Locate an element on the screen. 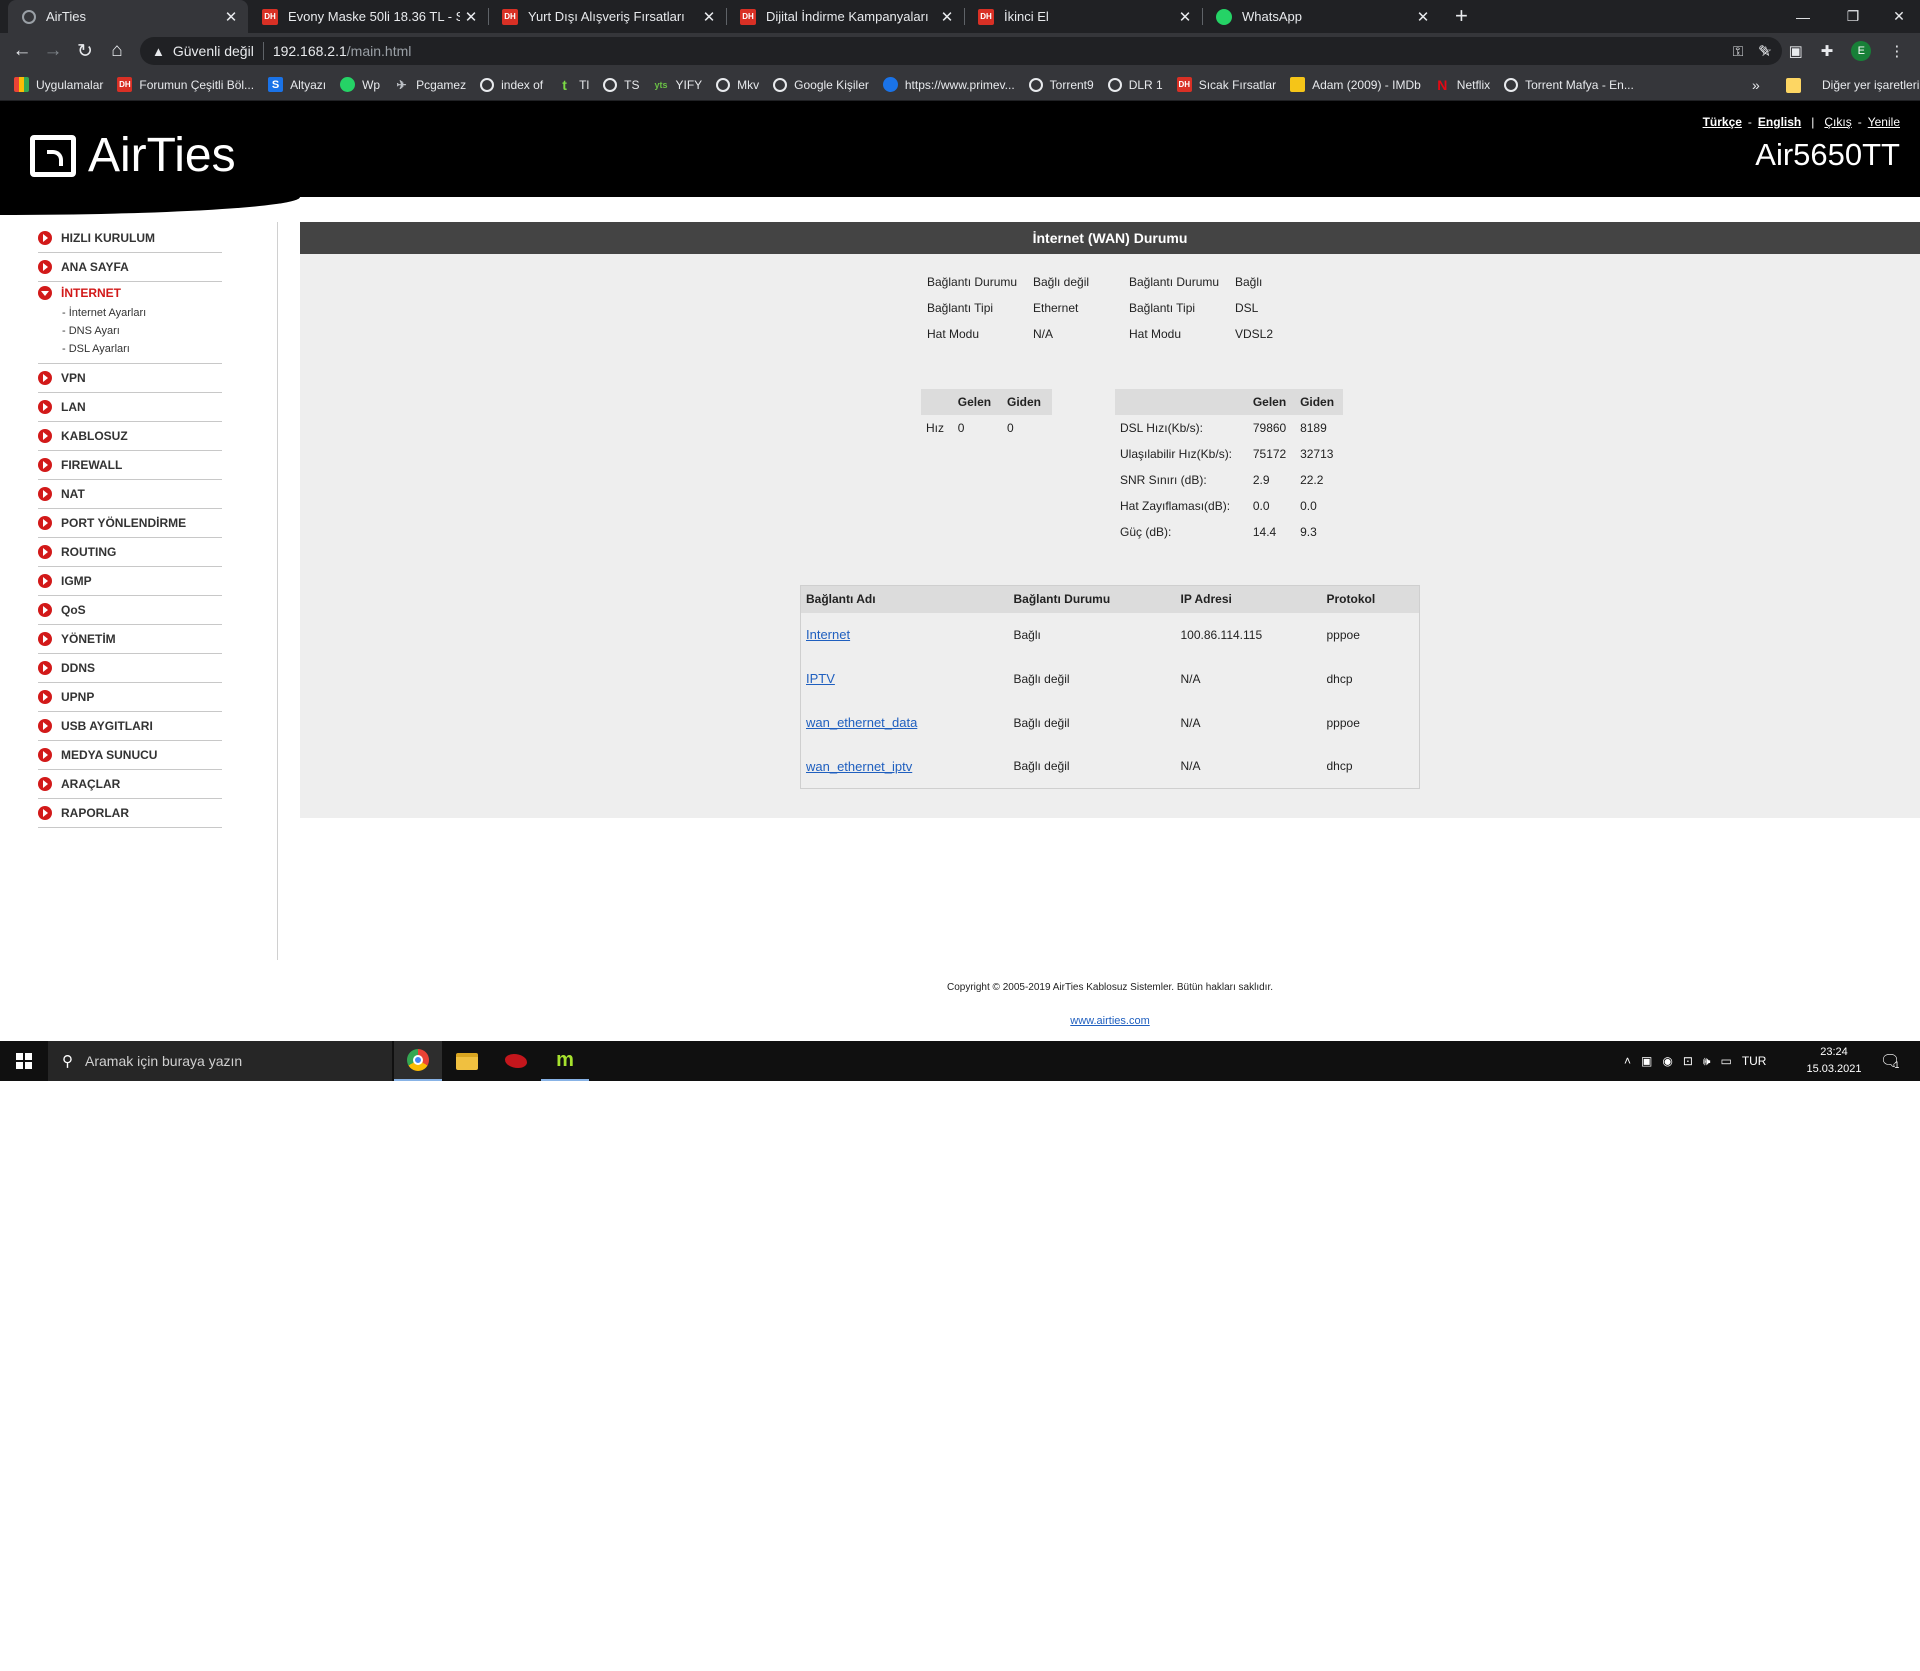 The image size is (1920, 1671). logout-link: Çıkış is located at coordinates (1837, 122).